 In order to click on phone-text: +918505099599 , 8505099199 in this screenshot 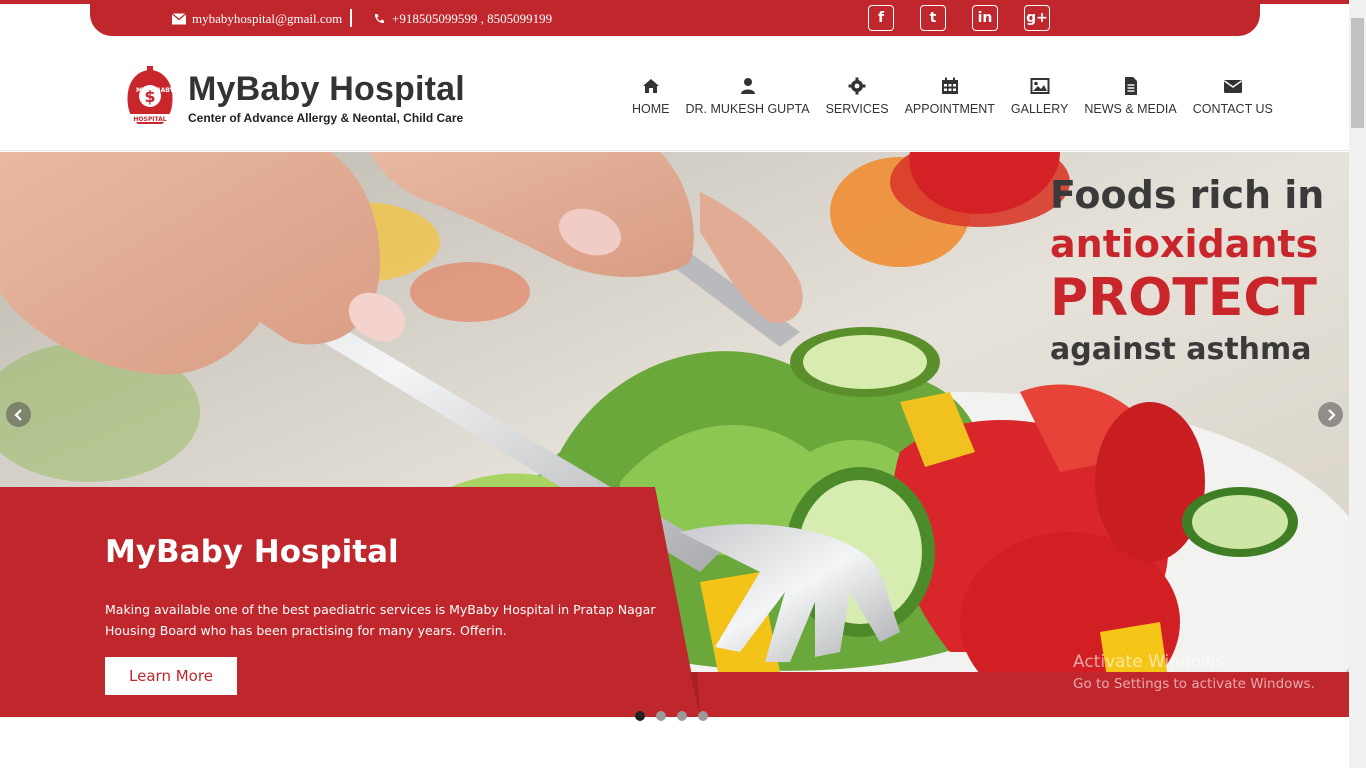, I will do `click(472, 18)`.